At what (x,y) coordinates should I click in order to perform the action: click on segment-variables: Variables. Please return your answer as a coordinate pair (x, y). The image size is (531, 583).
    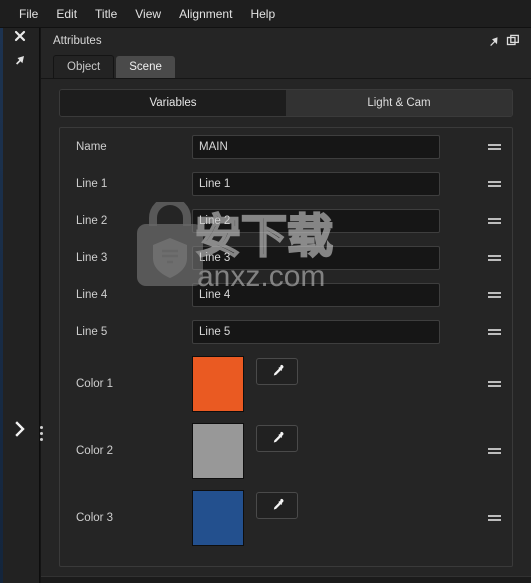
    Looking at the image, I should click on (173, 103).